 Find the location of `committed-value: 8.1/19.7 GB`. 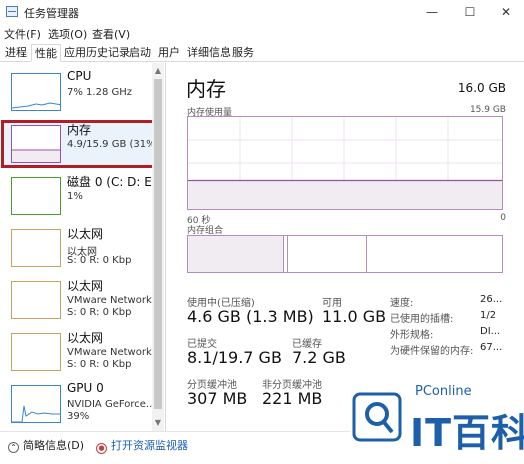

committed-value: 8.1/19.7 GB is located at coordinates (234, 357).